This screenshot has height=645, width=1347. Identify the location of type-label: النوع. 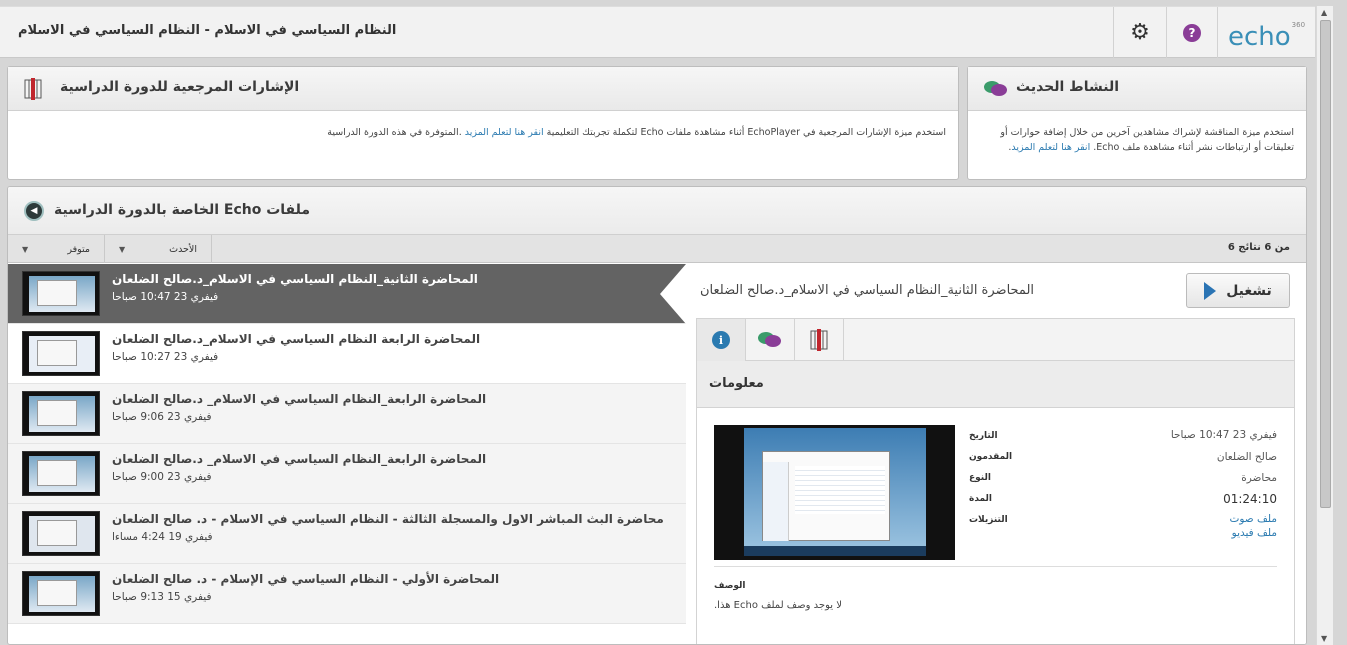
(980, 478).